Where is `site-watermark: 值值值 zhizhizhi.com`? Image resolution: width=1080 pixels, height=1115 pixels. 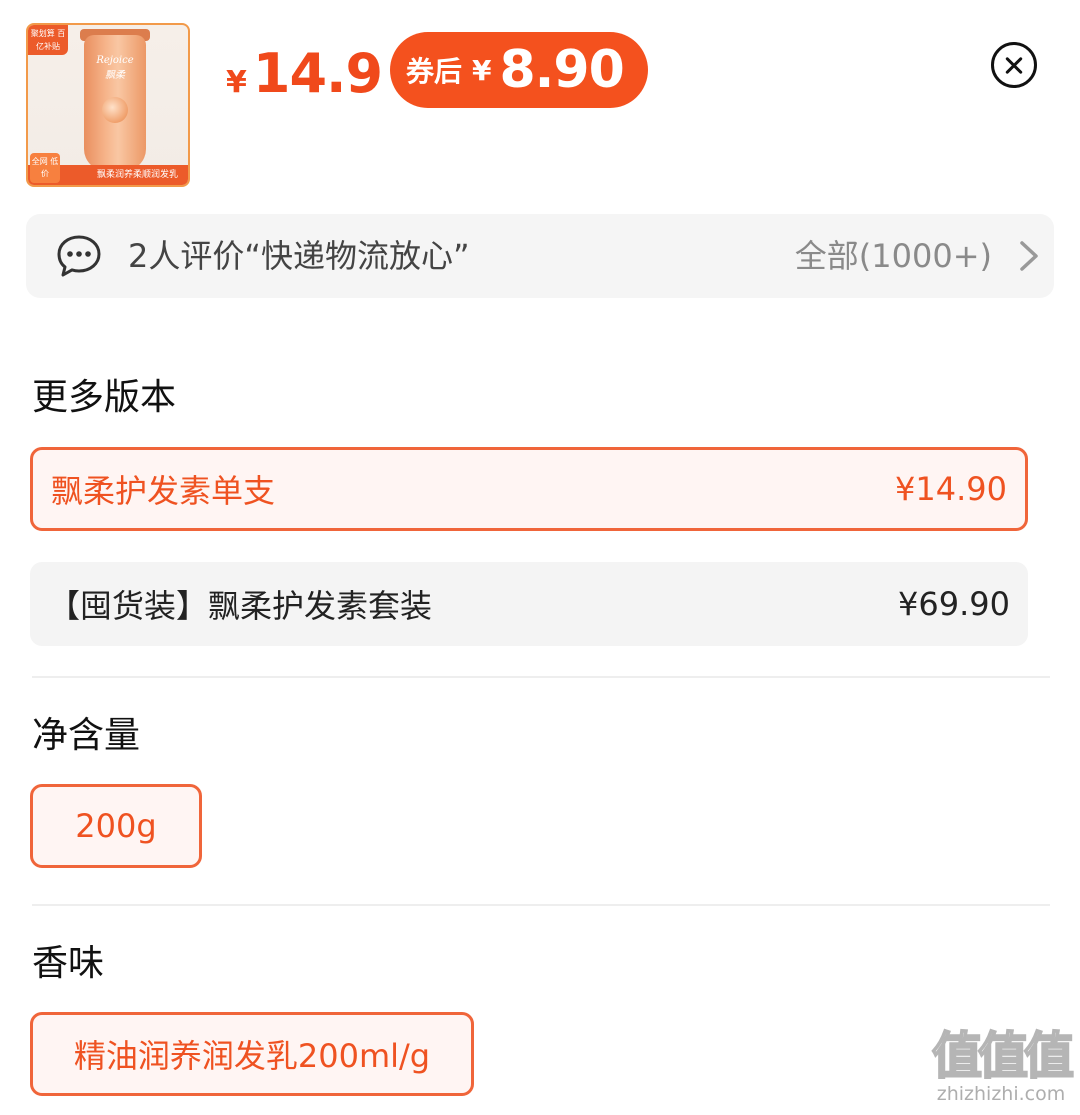
site-watermark: 值值值 zhizhizhi.com is located at coordinates (1002, 1068).